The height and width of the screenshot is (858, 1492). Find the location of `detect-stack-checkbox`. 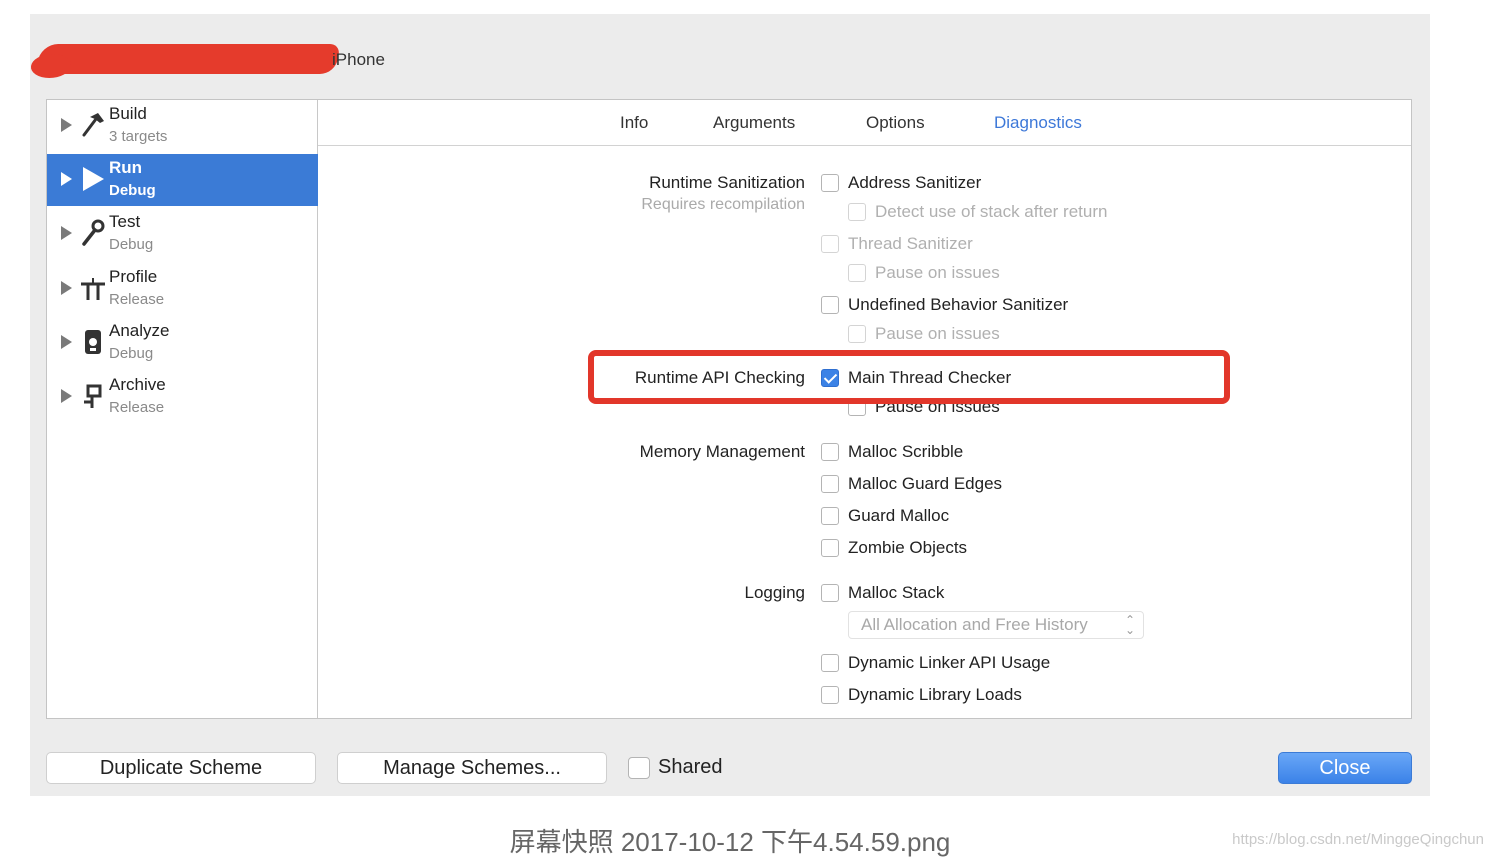

detect-stack-checkbox is located at coordinates (857, 212).